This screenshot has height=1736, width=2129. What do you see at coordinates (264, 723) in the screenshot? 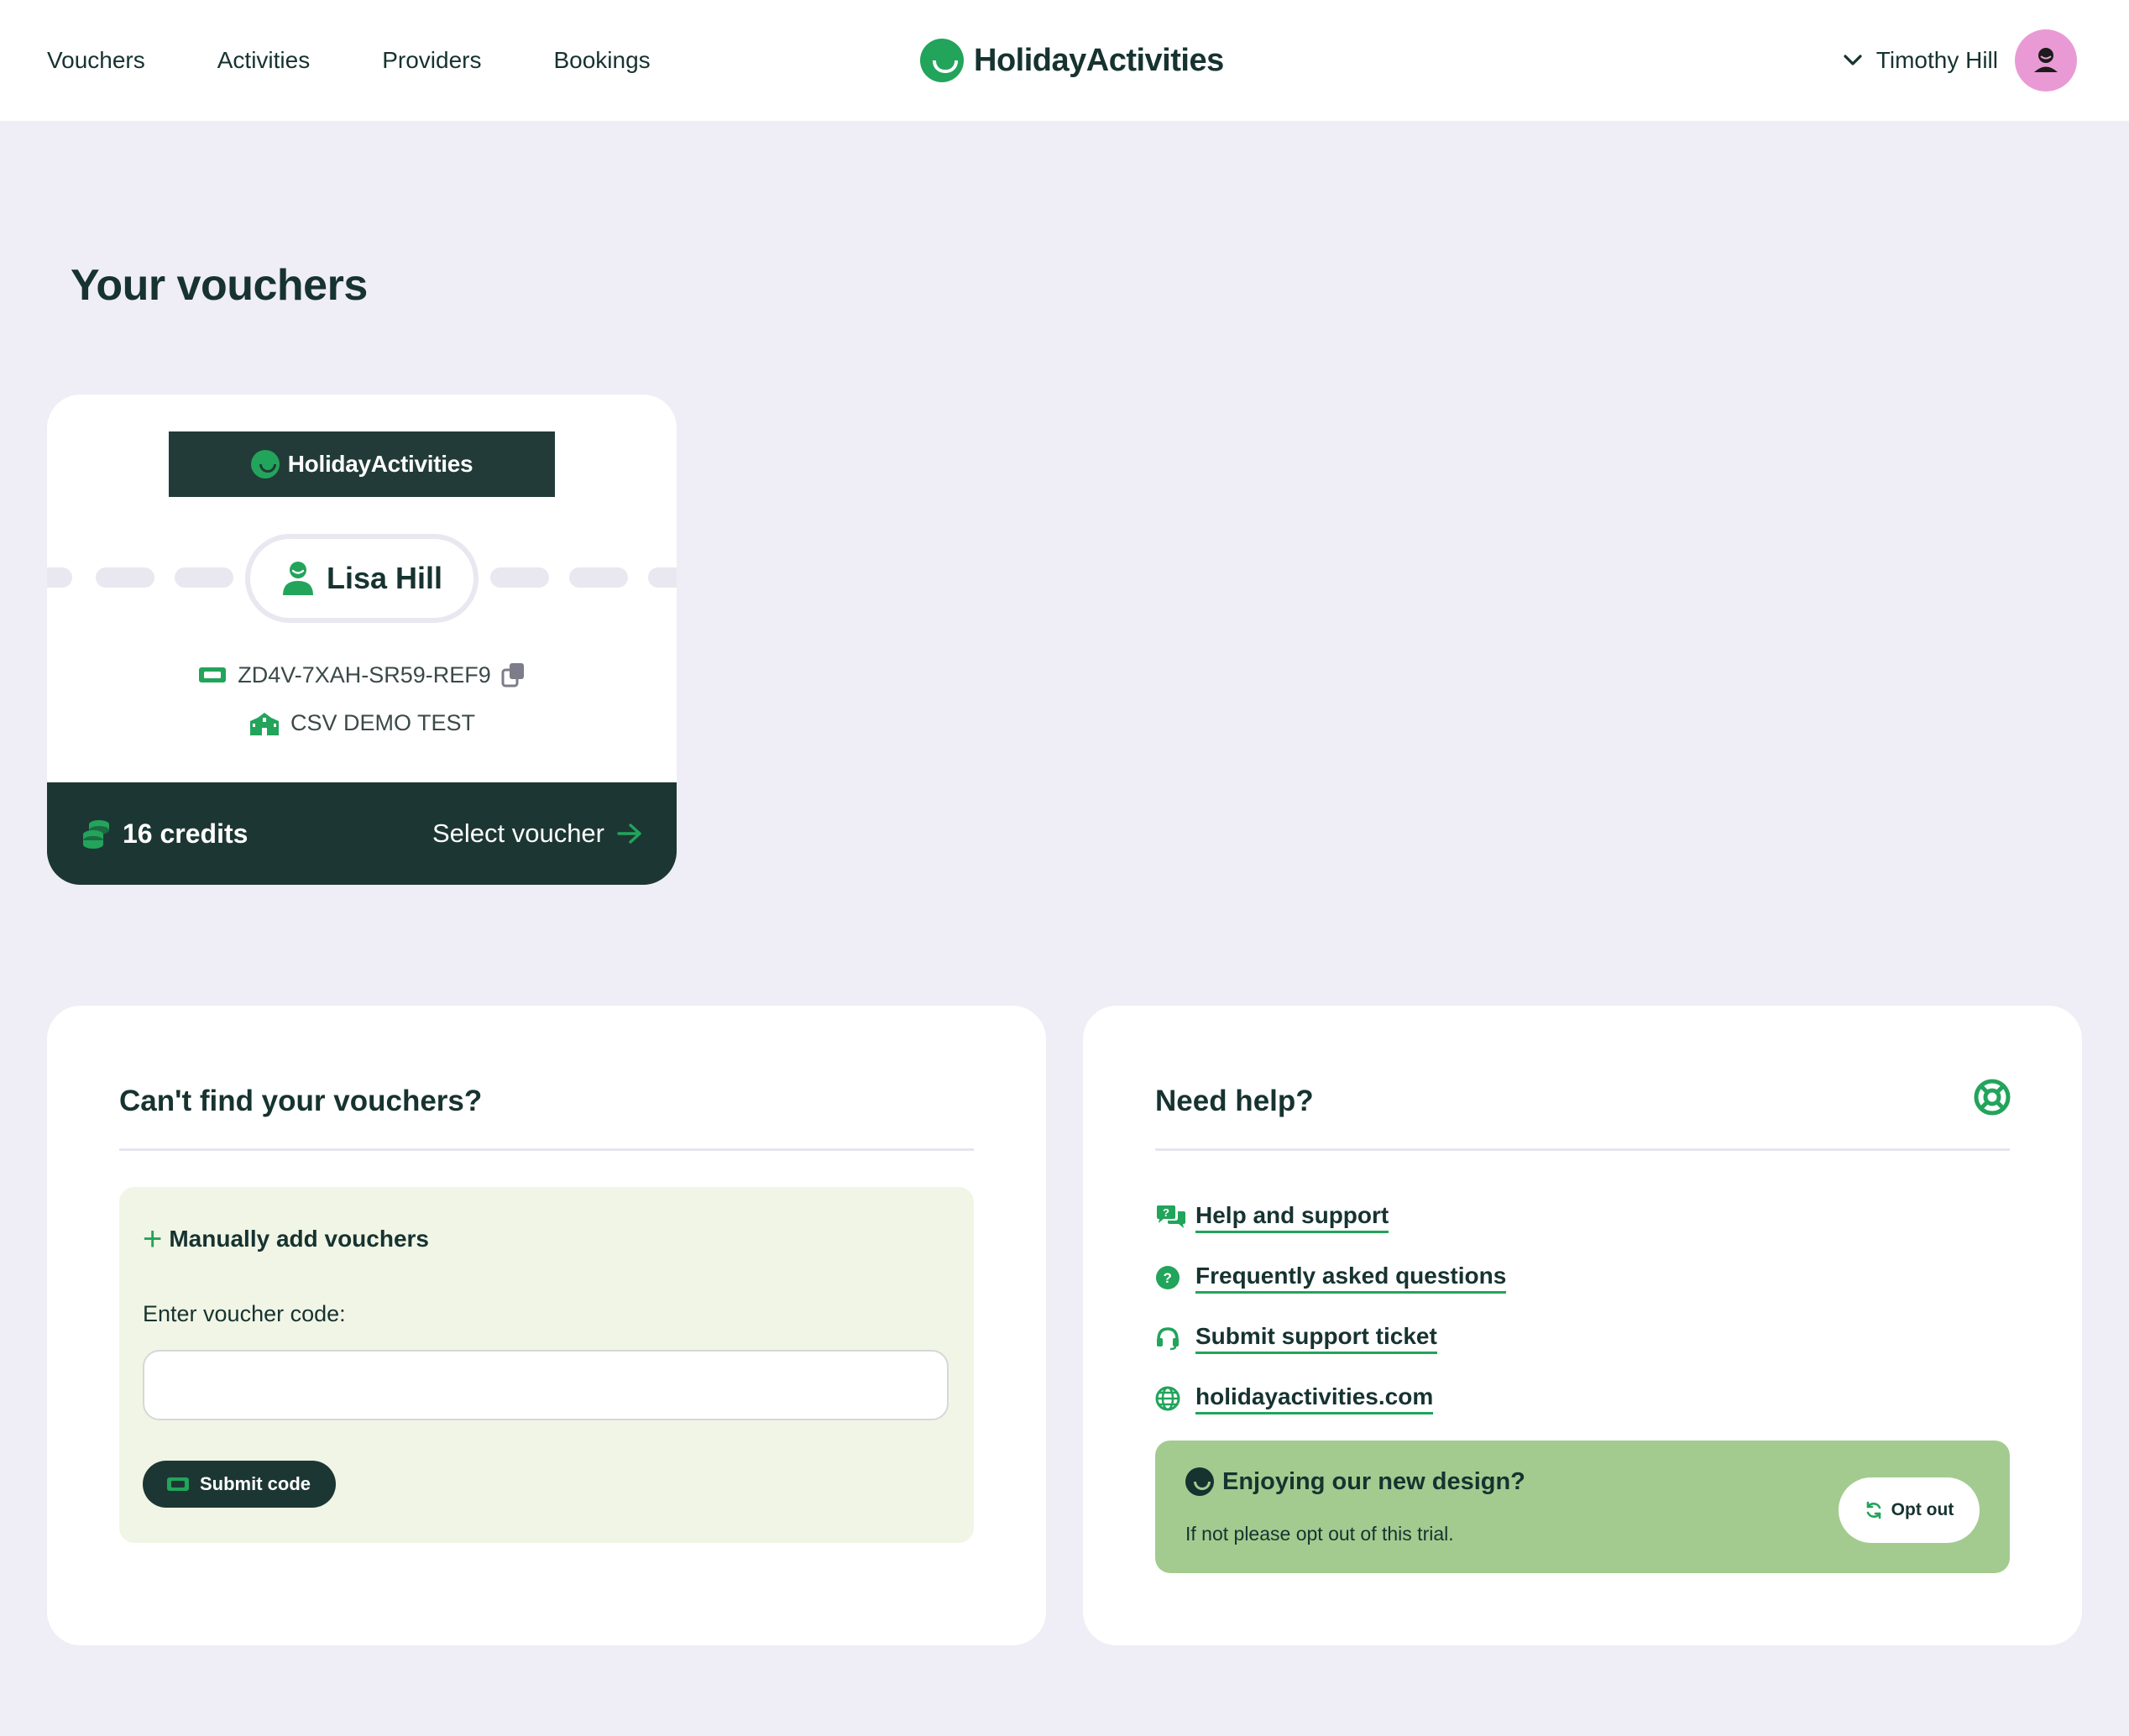
I see `school-building-icon` at bounding box center [264, 723].